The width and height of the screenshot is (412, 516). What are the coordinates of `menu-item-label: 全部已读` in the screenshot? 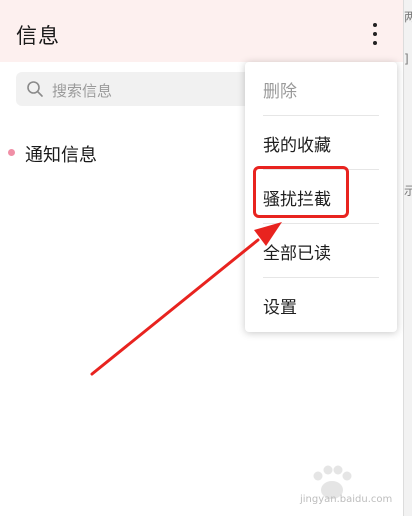 It's located at (297, 254).